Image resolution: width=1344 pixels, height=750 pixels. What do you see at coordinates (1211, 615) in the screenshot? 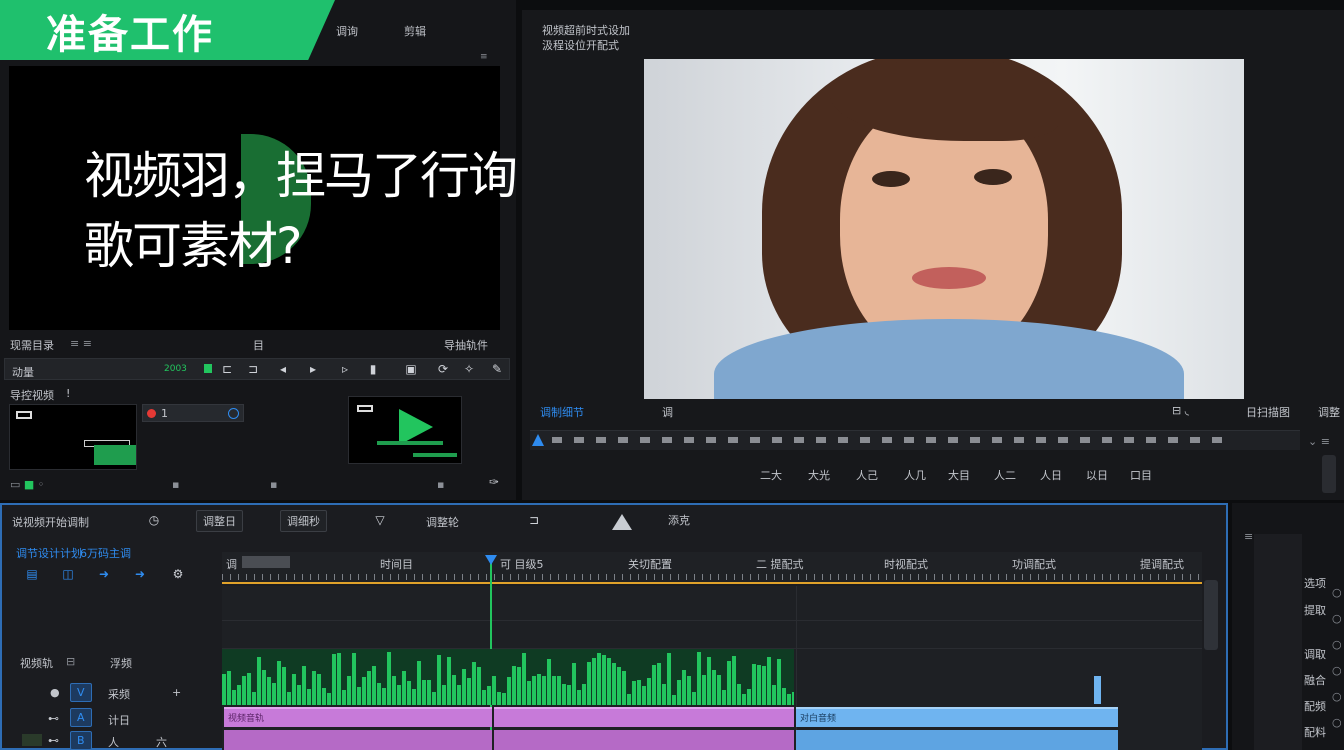
I see `timeline-scrollbar` at bounding box center [1211, 615].